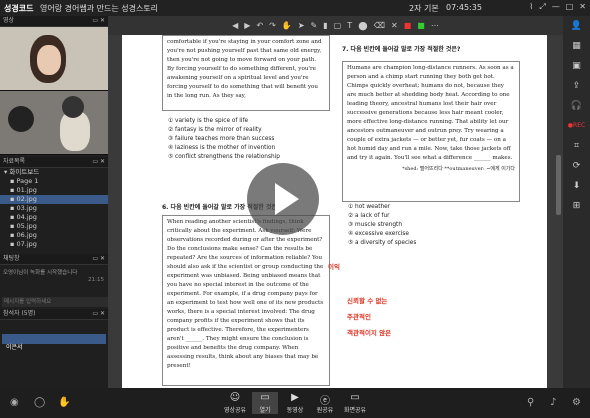  What do you see at coordinates (379, 25) in the screenshot?
I see `eraser-icon: ⌫` at bounding box center [379, 25].